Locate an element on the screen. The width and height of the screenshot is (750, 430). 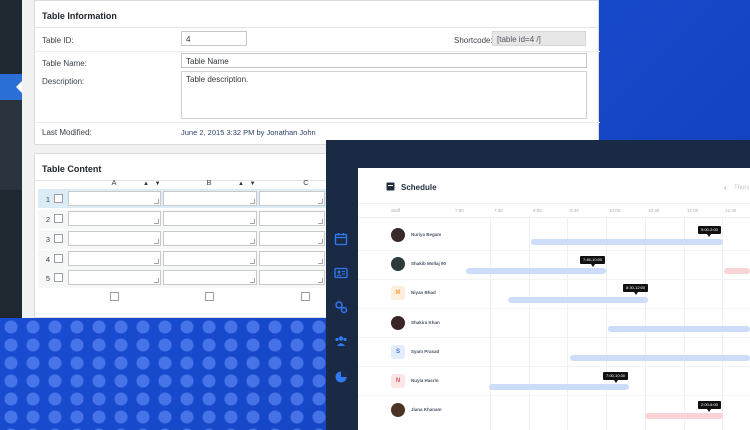
calendar-icon is located at coordinates (341, 239).